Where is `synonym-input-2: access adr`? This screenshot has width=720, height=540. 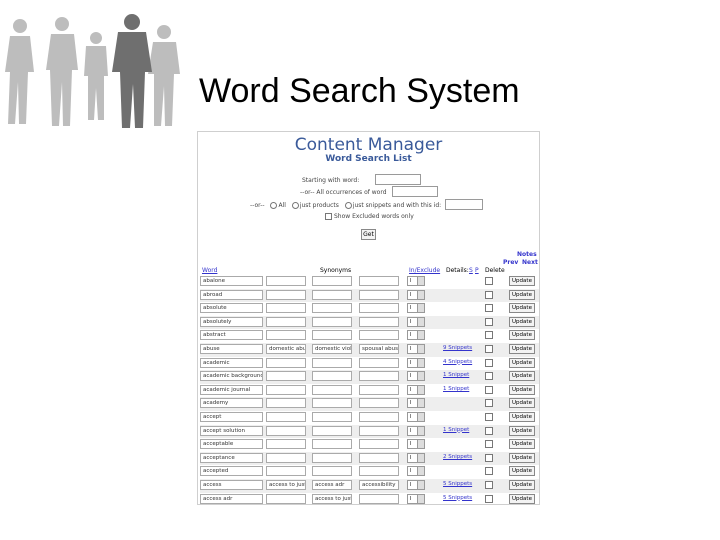
synonym-input-2: access adr is located at coordinates (332, 484).